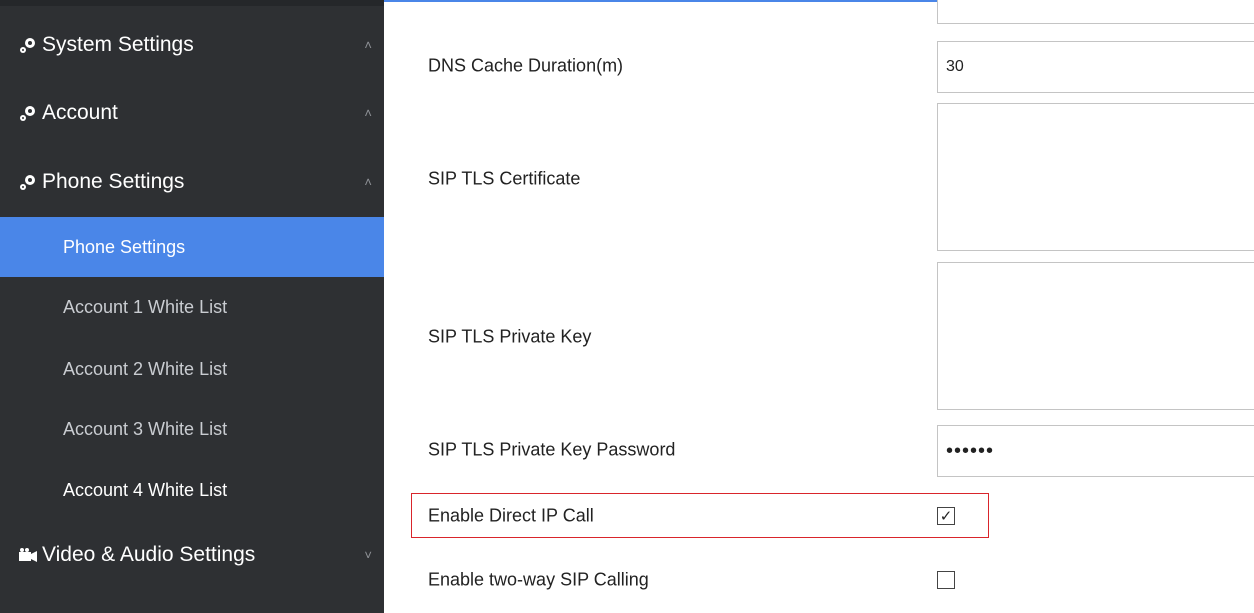 This screenshot has height=613, width=1254. What do you see at coordinates (1095, 177) in the screenshot?
I see `sip-tls-certificate-textarea` at bounding box center [1095, 177].